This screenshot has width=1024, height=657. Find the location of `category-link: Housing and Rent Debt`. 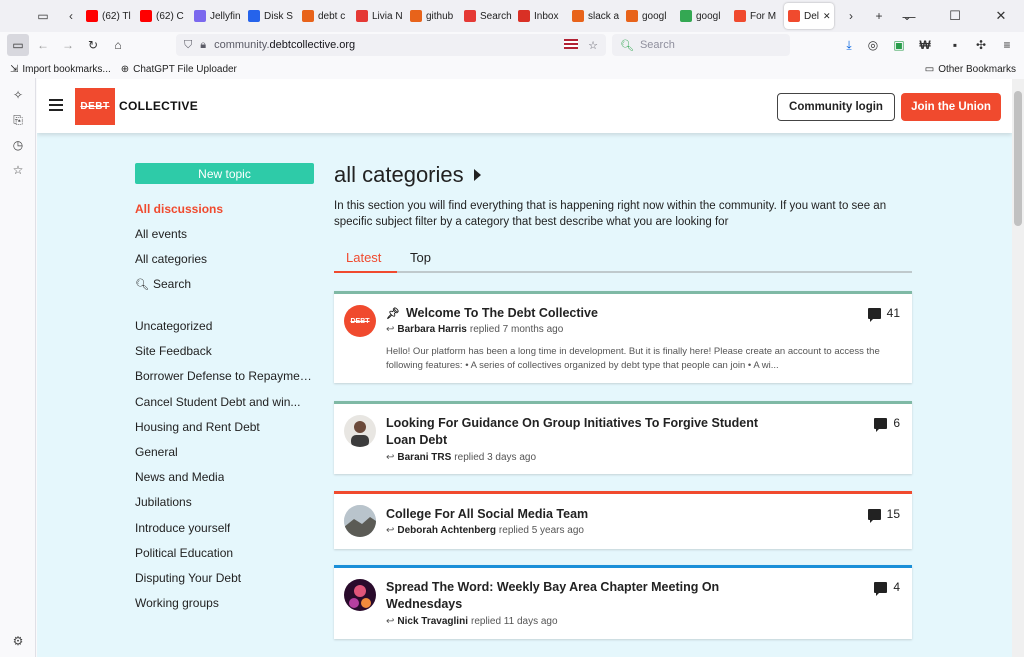

category-link: Housing and Rent Debt is located at coordinates (197, 427).